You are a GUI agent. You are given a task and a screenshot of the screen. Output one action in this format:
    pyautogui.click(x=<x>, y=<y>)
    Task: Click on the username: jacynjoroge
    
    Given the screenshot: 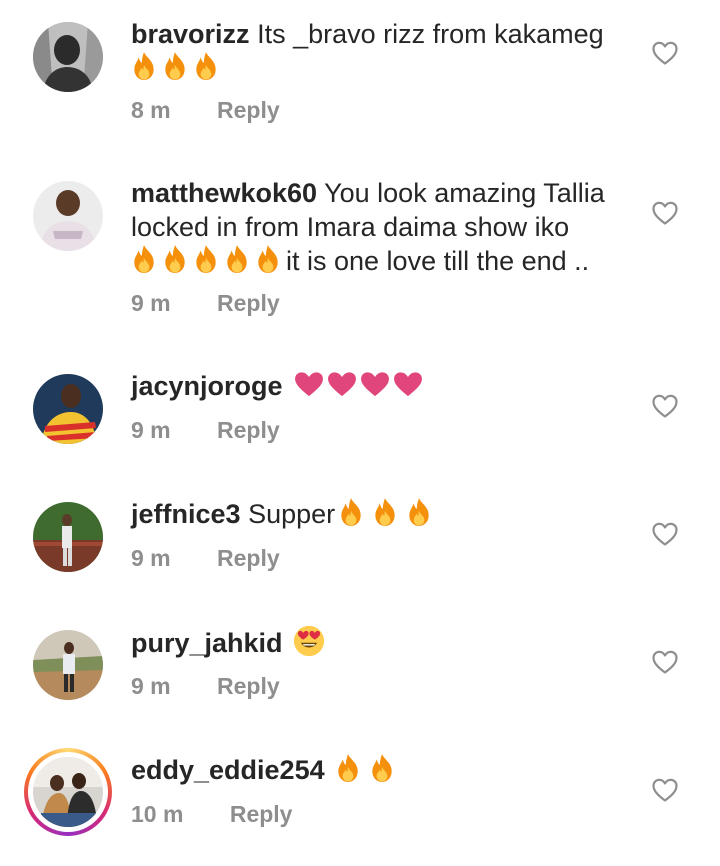 What is the action you would take?
    pyautogui.click(x=207, y=386)
    